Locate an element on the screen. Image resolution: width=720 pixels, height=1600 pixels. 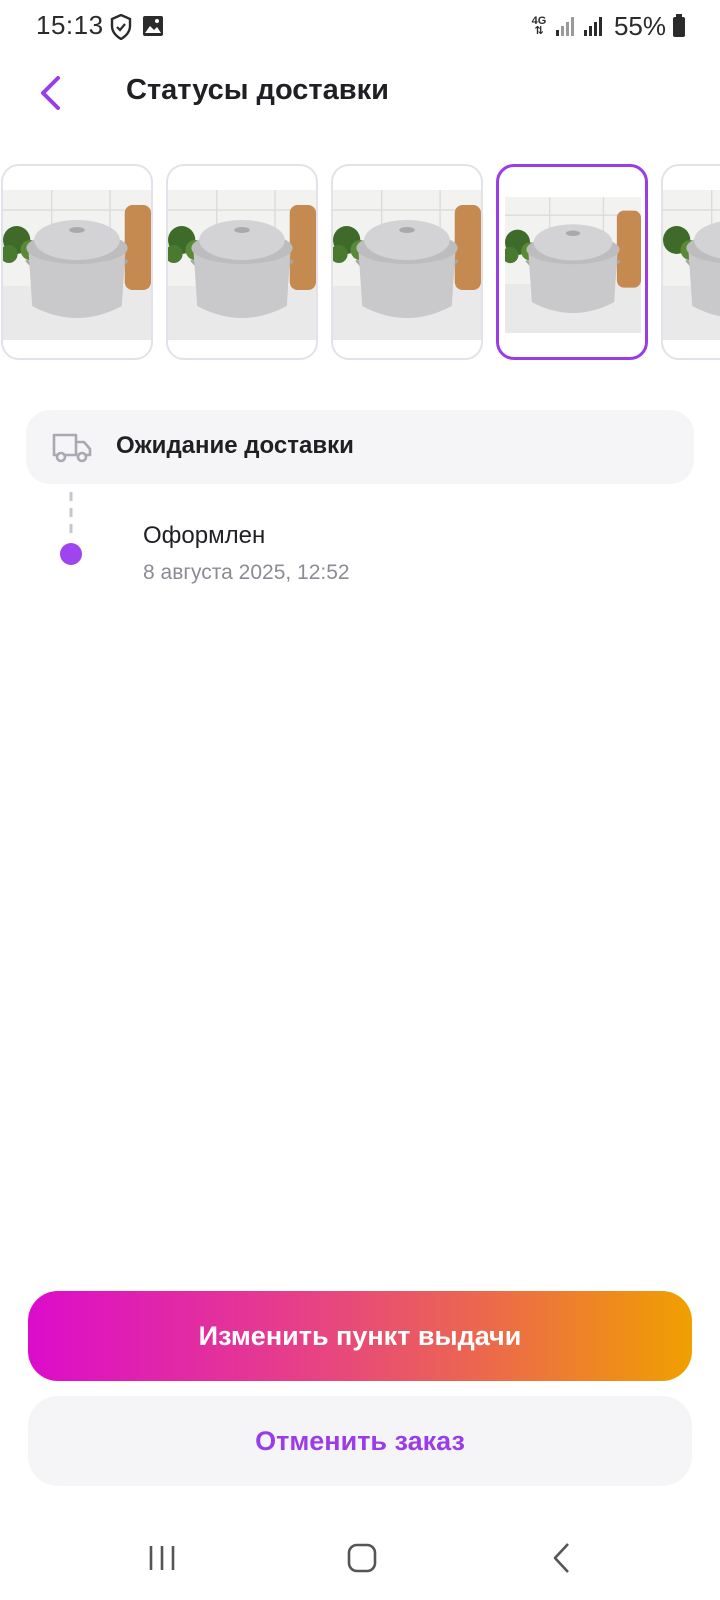
chevron-left-icon is located at coordinates (50, 93).